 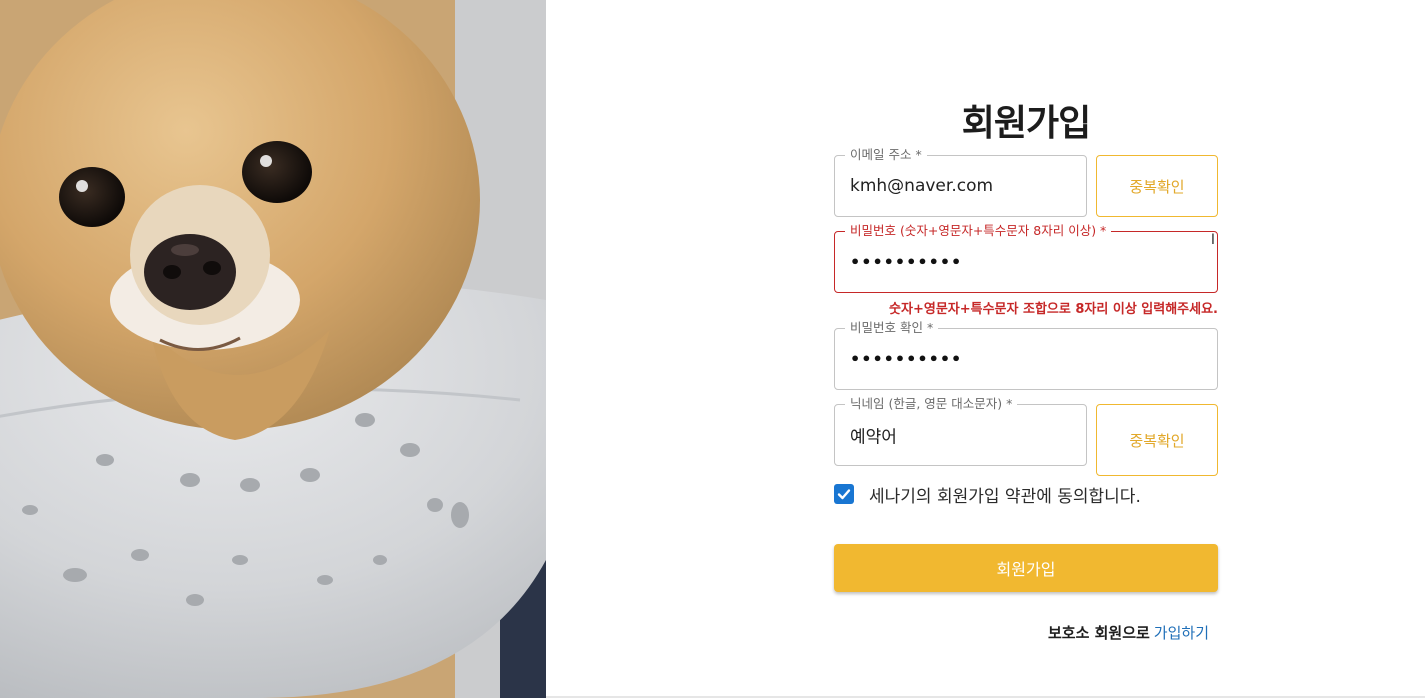 I want to click on password-label: 비밀번호 (숫자+영문자+특수문자 8자리 이상) *, so click(x=978, y=231).